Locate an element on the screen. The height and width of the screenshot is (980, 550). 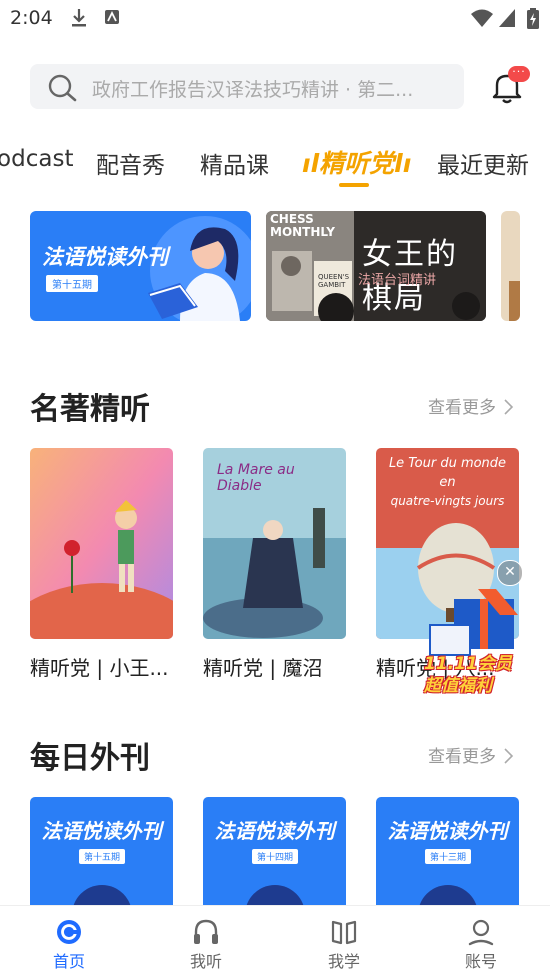
see-more-journals: 查看更多 is located at coordinates (471, 754).